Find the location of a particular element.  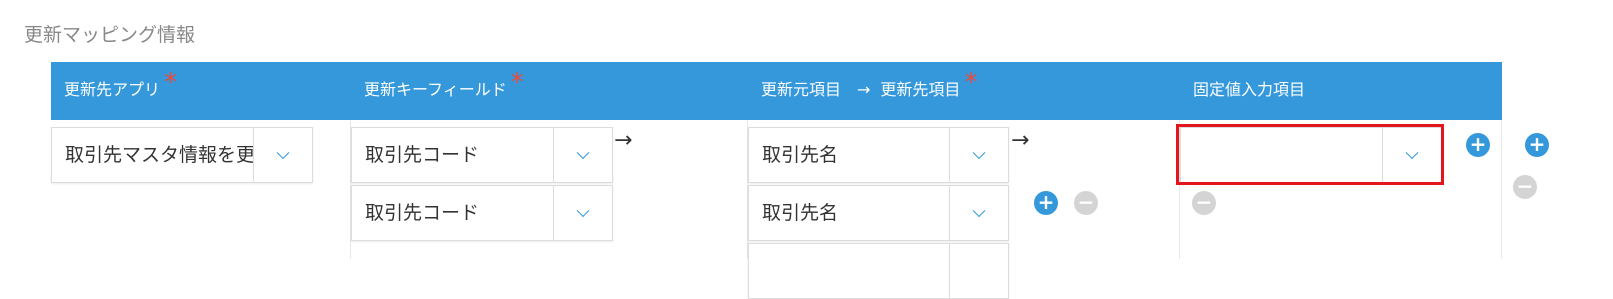

add-mapping-button: + is located at coordinates (1046, 203).